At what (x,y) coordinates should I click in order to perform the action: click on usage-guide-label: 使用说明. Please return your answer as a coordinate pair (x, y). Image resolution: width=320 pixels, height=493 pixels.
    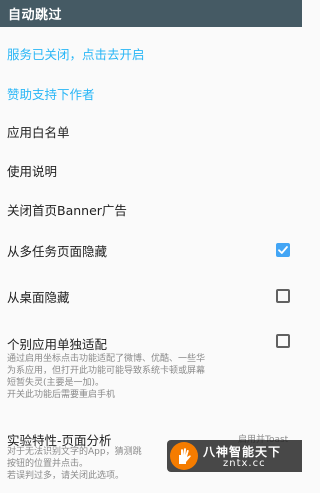
    Looking at the image, I should click on (32, 171).